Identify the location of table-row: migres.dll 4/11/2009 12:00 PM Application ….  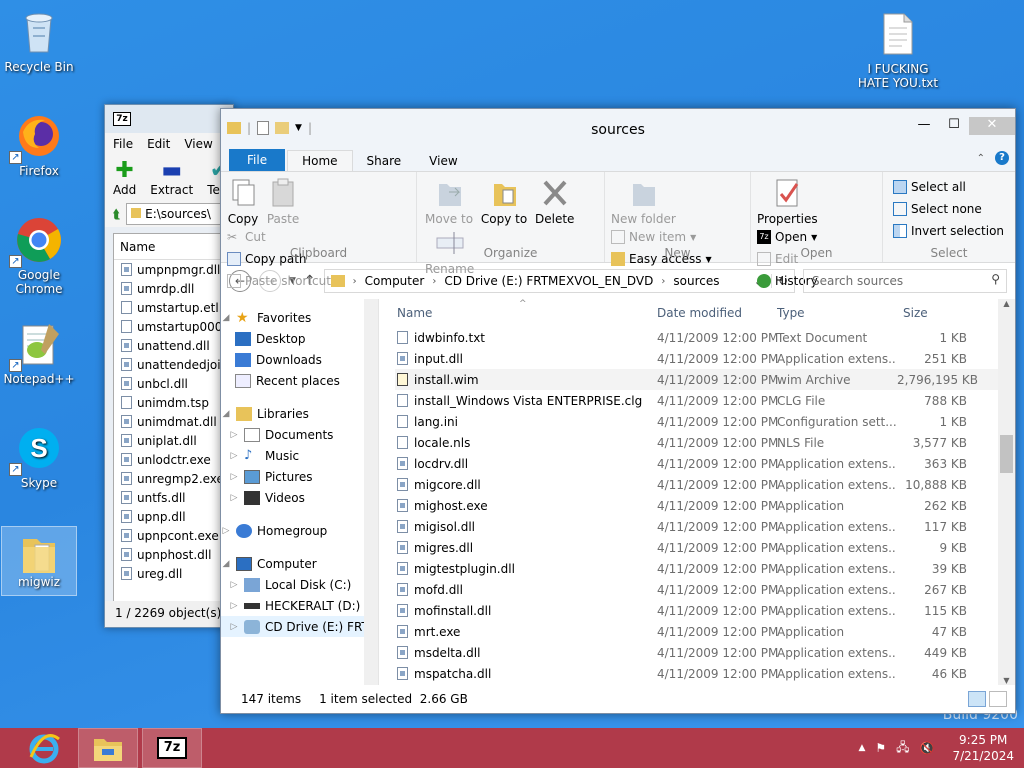
(705, 547).